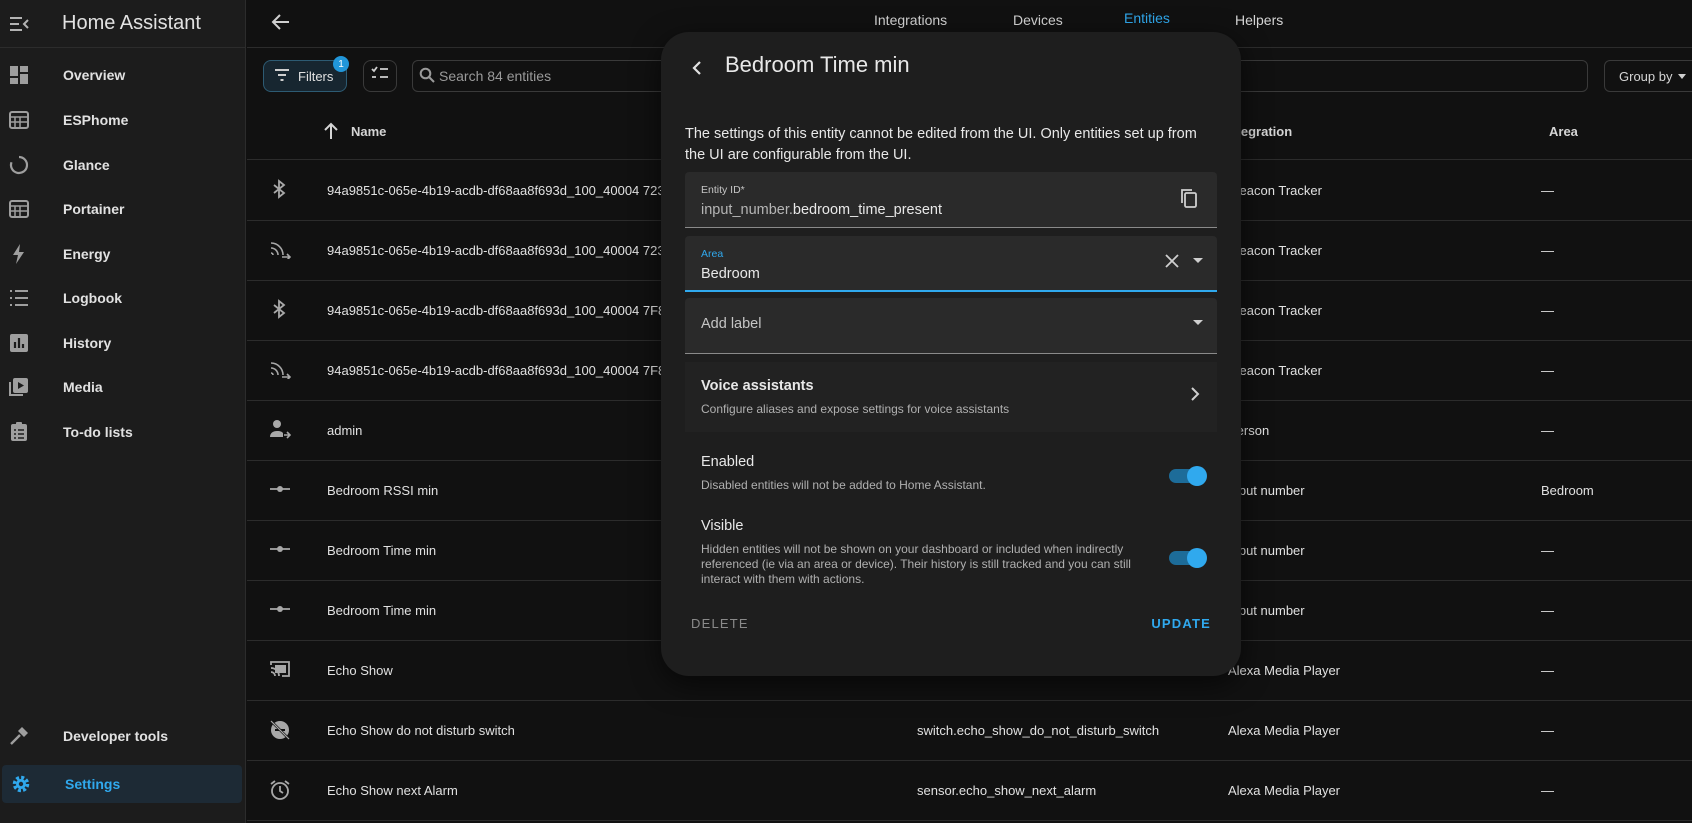 Image resolution: width=1692 pixels, height=823 pixels. I want to click on entity-area: Bedroom, so click(1567, 490).